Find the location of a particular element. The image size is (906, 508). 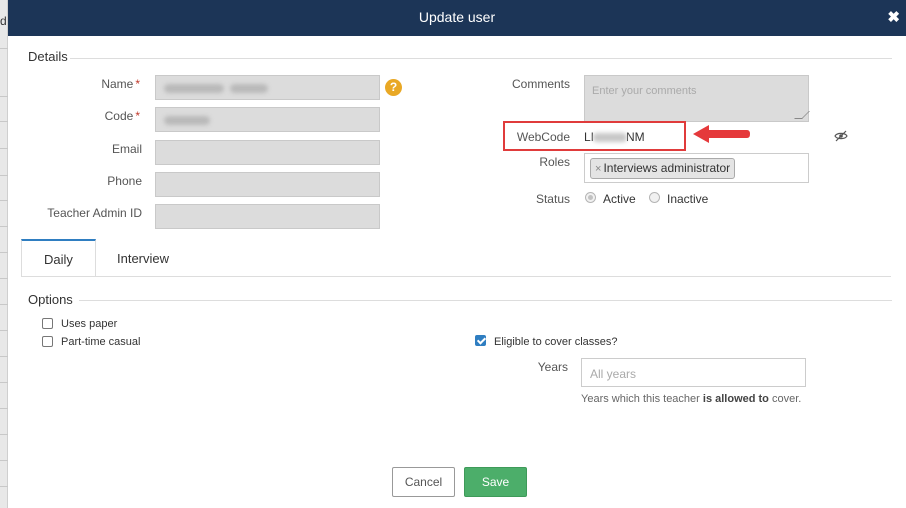

dialog-header: Update user ✖ is located at coordinates (457, 18).